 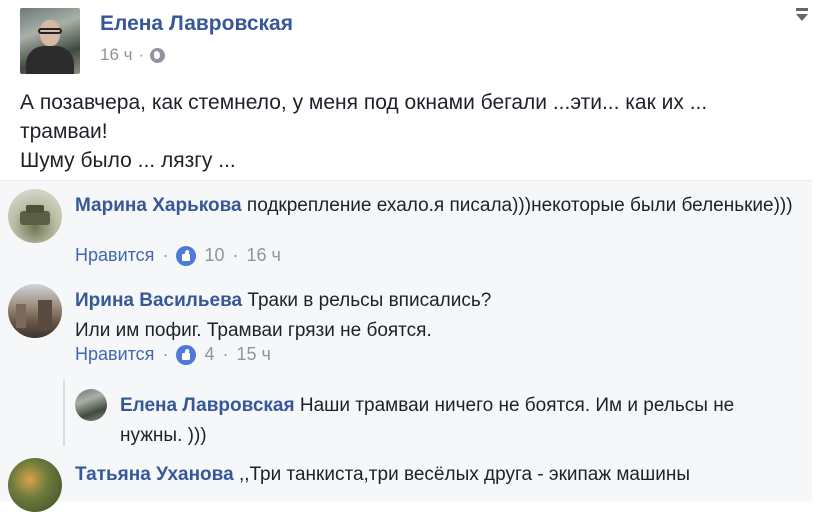 I want to click on commenter-name: Марина Харькова, so click(x=158, y=205).